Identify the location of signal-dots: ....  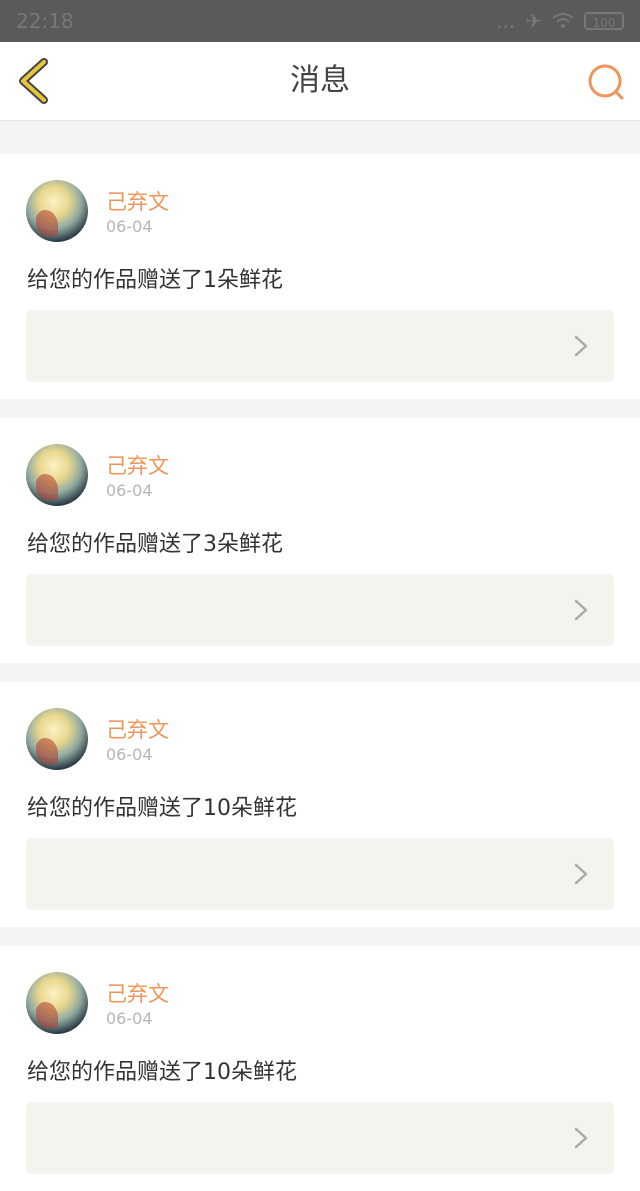
(506, 21).